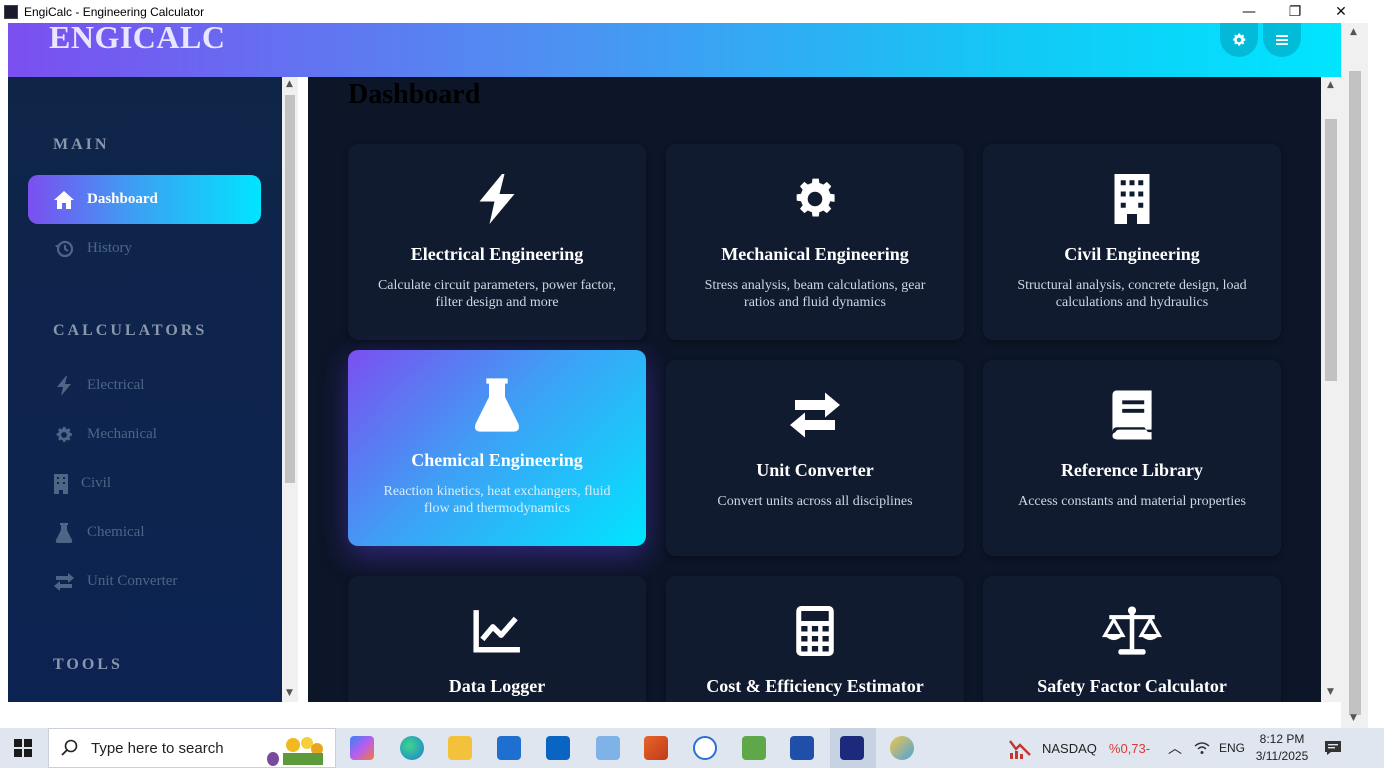 The height and width of the screenshot is (768, 1384). What do you see at coordinates (81, 144) in the screenshot?
I see `sidebar-section-main: MAIN` at bounding box center [81, 144].